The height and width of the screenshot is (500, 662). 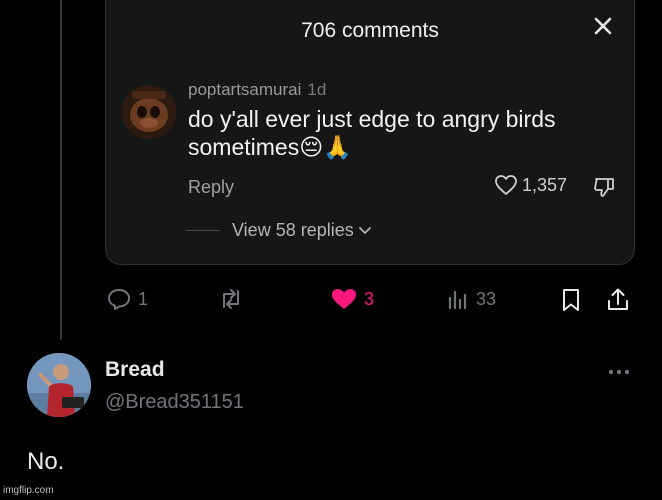 I want to click on repost-action, so click(x=234, y=299).